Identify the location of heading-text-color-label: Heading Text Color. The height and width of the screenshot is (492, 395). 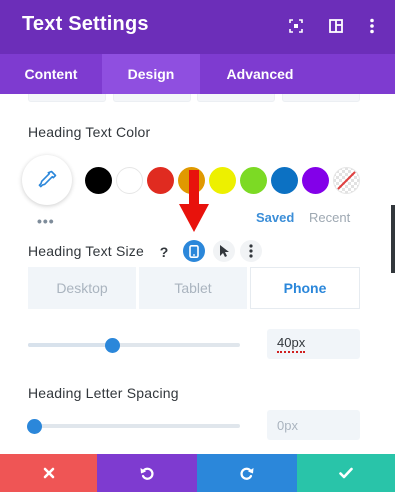
(89, 132).